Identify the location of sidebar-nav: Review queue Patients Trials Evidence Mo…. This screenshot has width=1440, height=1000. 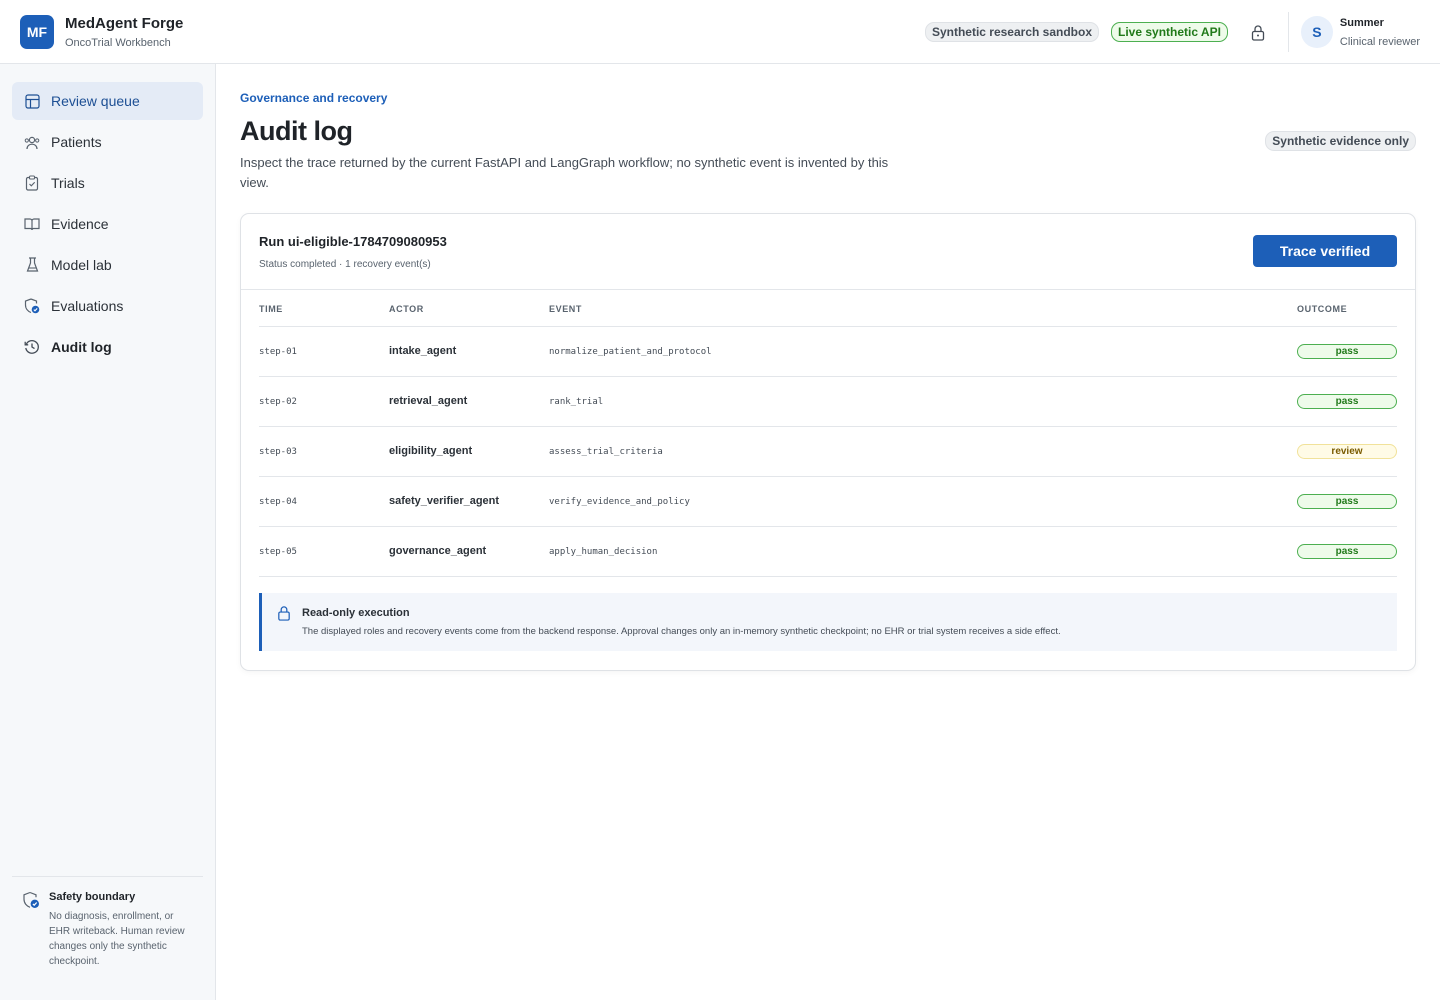
(107, 215).